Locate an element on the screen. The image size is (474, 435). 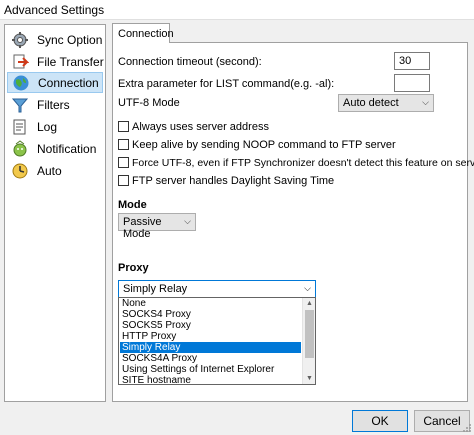
daylight-saving-checkbox is located at coordinates (123, 180).